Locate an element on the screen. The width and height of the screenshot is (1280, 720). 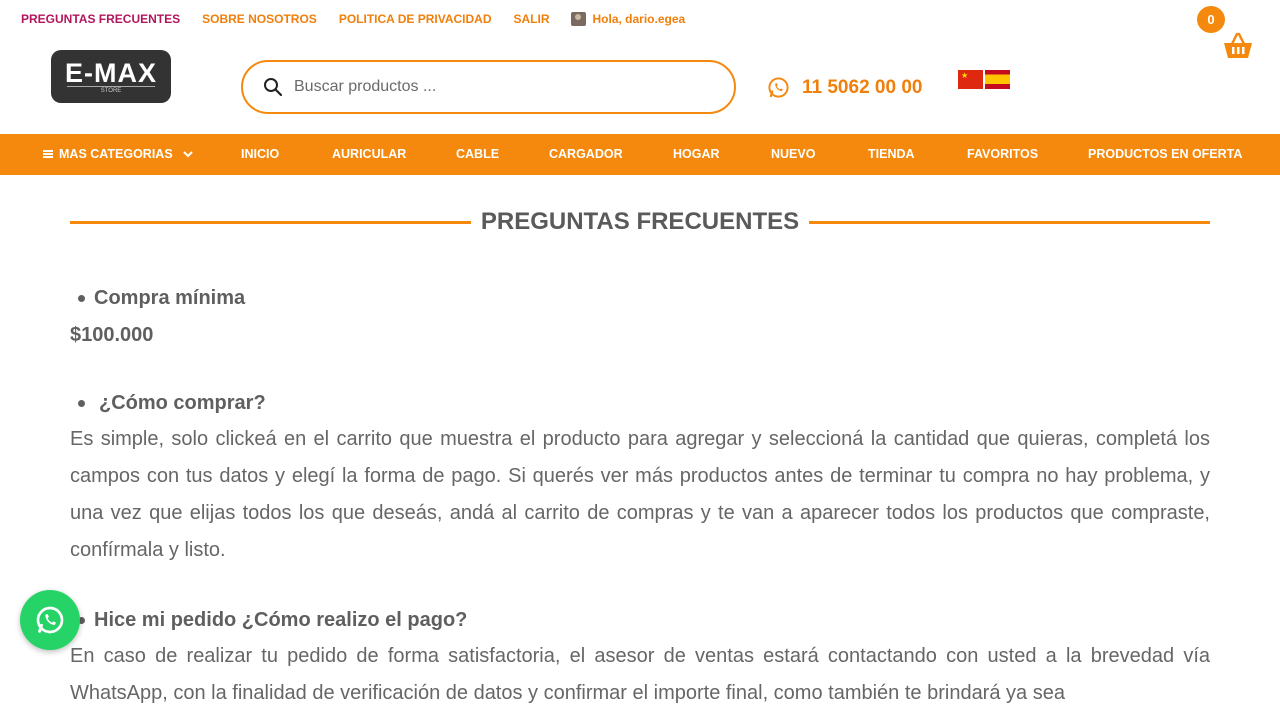
faq-question: Compra mínima is located at coordinates (162, 298).